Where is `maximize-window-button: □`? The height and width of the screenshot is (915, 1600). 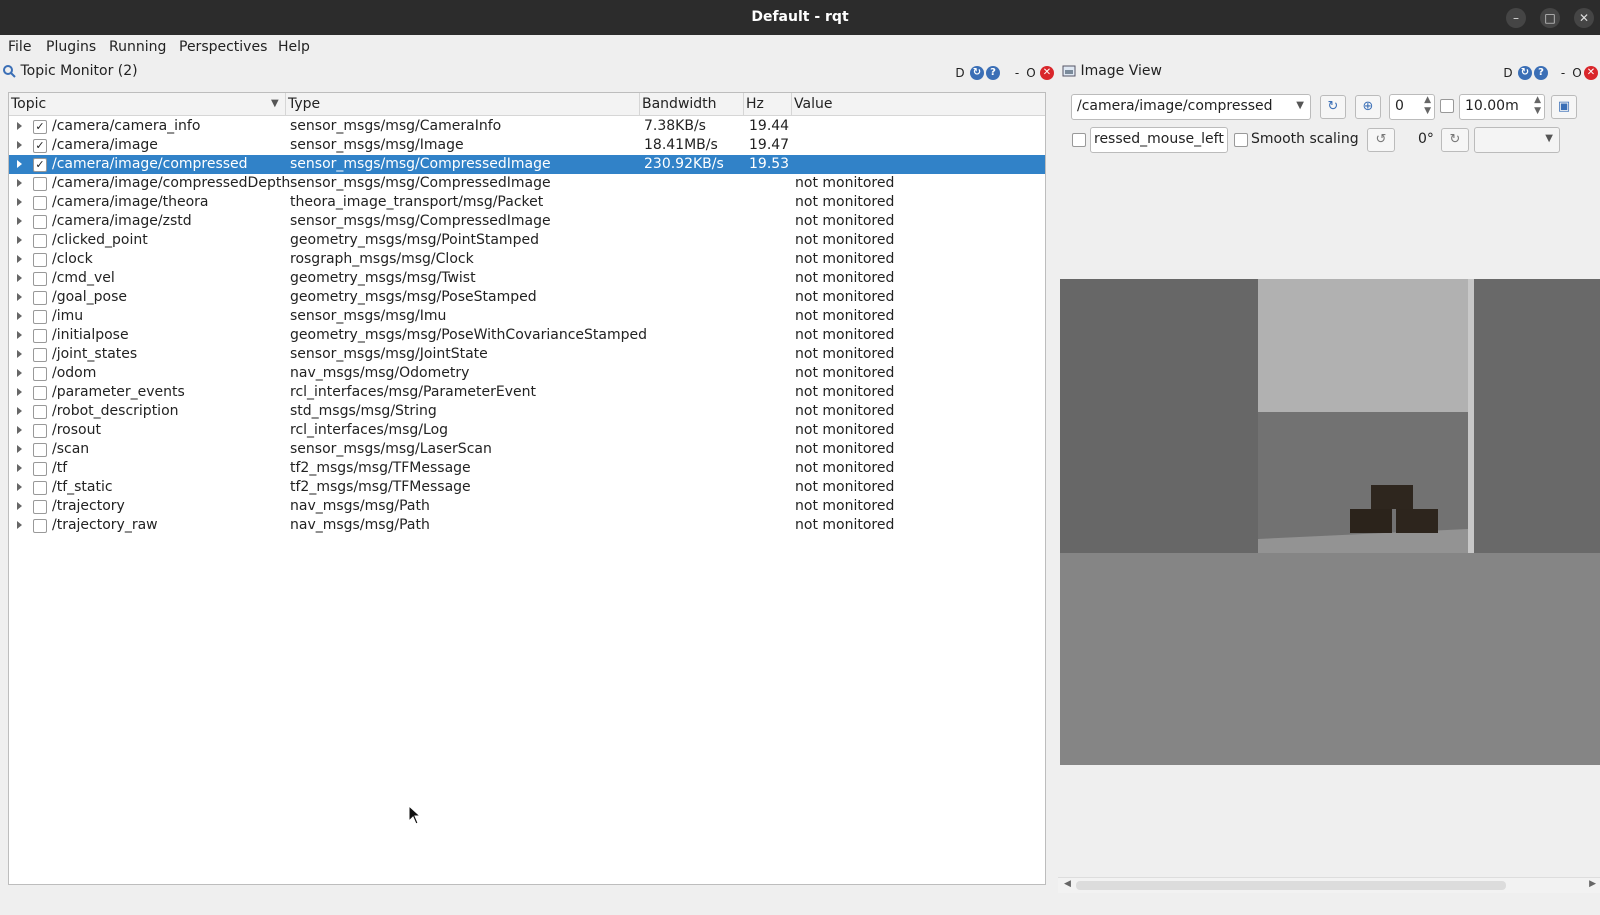 maximize-window-button: □ is located at coordinates (1550, 18).